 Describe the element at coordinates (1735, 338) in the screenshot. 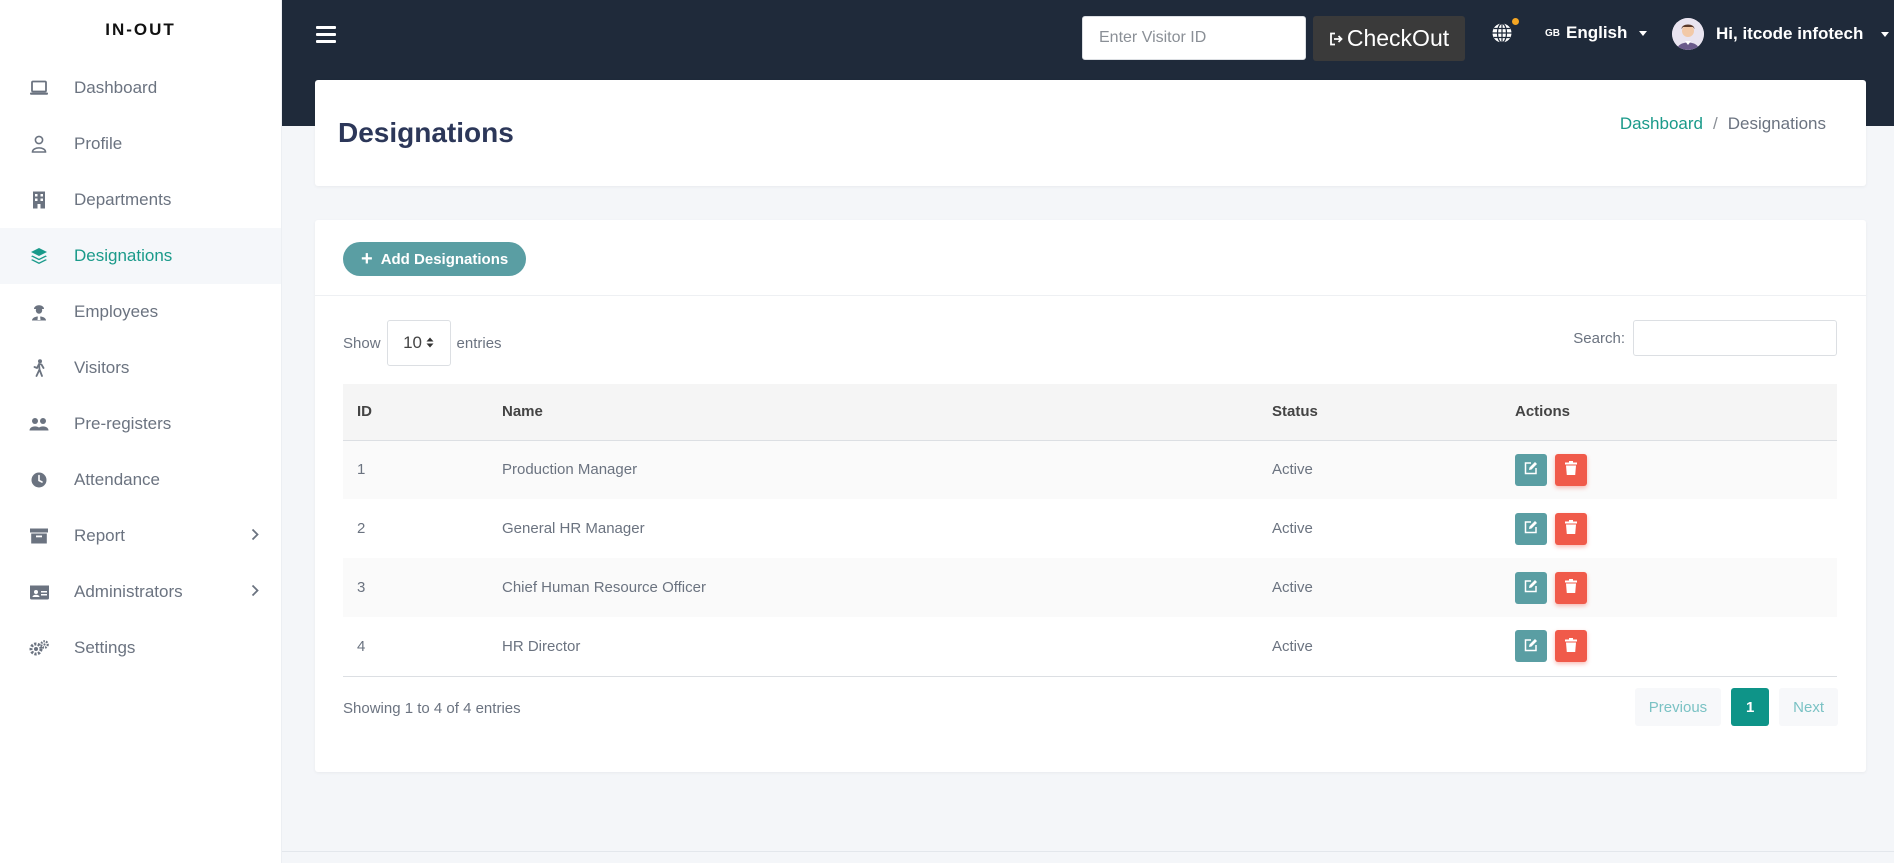

I see `search-input` at that location.